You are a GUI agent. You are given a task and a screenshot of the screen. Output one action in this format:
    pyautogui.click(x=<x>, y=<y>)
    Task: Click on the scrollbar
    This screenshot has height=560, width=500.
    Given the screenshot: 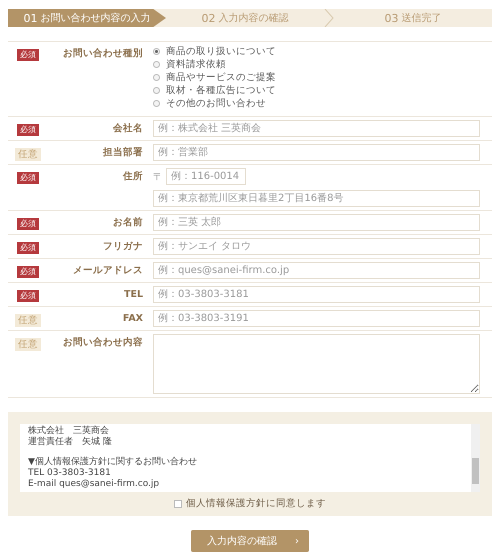 What is the action you would take?
    pyautogui.click(x=475, y=458)
    